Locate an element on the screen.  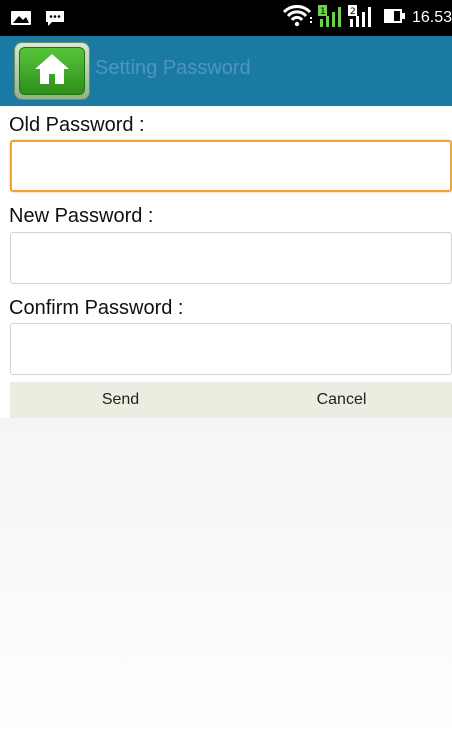
action-bar: Send Cancel is located at coordinates (231, 400).